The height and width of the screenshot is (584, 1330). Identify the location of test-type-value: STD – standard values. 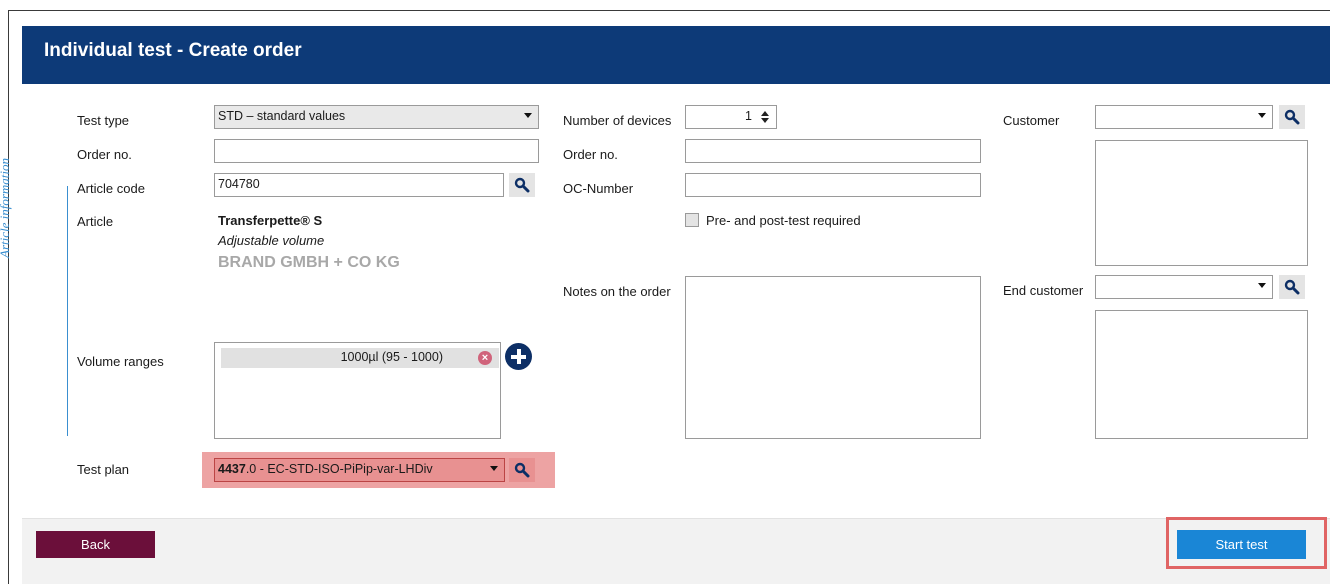
(282, 116).